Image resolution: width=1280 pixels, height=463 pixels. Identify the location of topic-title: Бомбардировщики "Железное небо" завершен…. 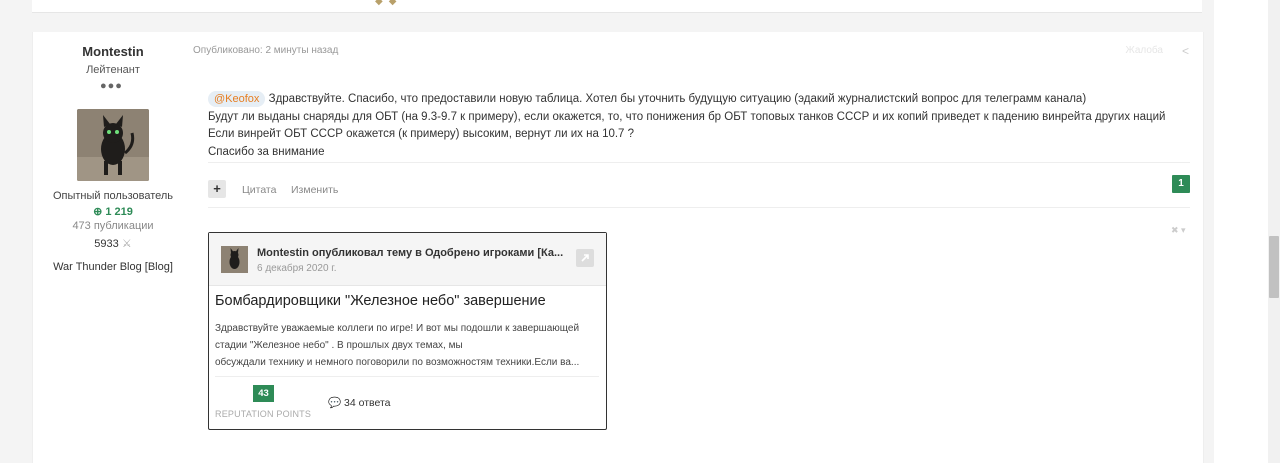
(380, 301).